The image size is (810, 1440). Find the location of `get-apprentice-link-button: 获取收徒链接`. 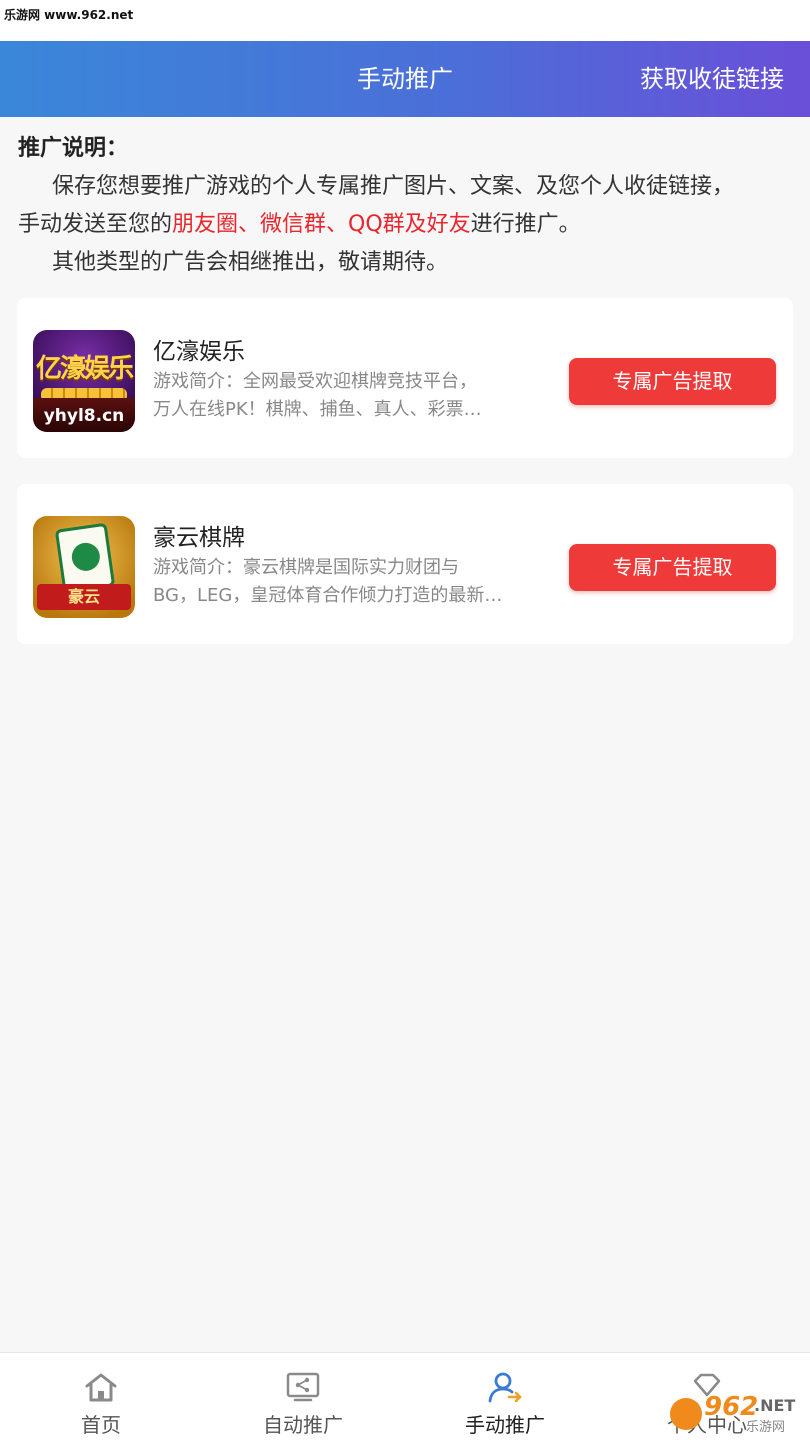

get-apprentice-link-button: 获取收徒链接 is located at coordinates (712, 79).